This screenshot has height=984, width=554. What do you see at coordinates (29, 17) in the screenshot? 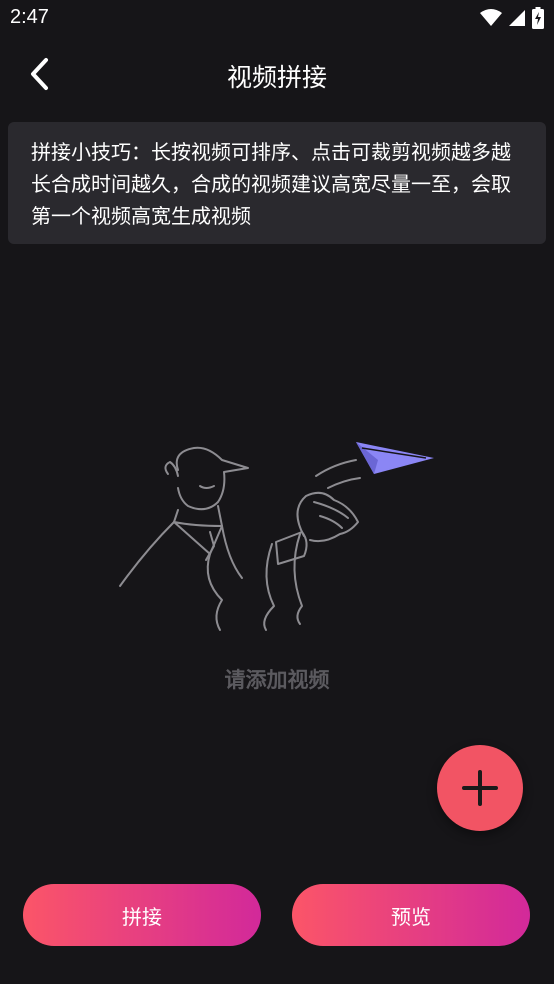
I see `status-time: 2:47` at bounding box center [29, 17].